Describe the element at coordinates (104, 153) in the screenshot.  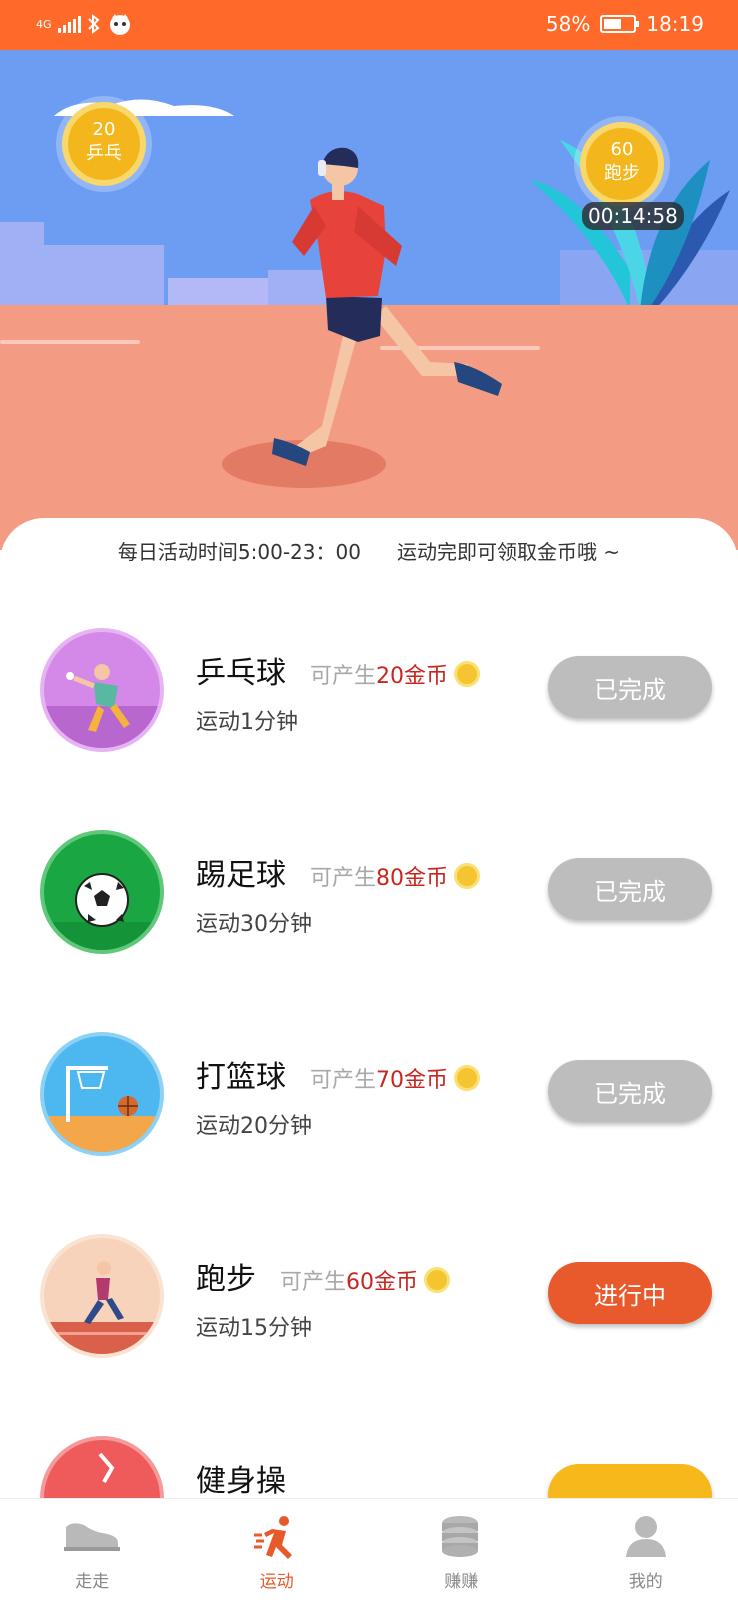
I see `badge-name: 乒乓` at that location.